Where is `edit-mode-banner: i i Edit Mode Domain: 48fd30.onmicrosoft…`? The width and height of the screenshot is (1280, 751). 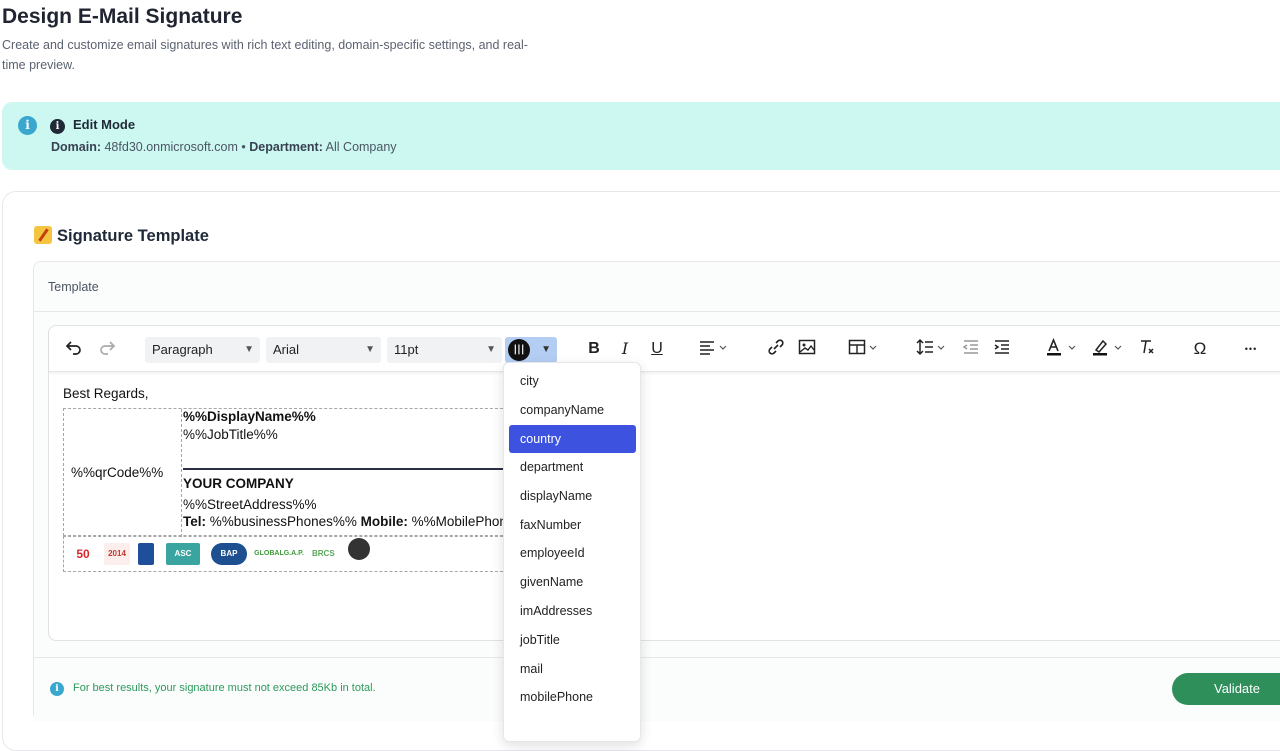 edit-mode-banner: i i Edit Mode Domain: 48fd30.onmicrosoft… is located at coordinates (641, 136).